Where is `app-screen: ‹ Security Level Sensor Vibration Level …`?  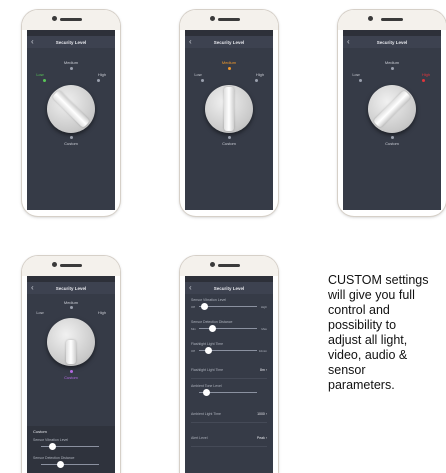 app-screen: ‹ Security Level Sensor Vibration Level … is located at coordinates (229, 374).